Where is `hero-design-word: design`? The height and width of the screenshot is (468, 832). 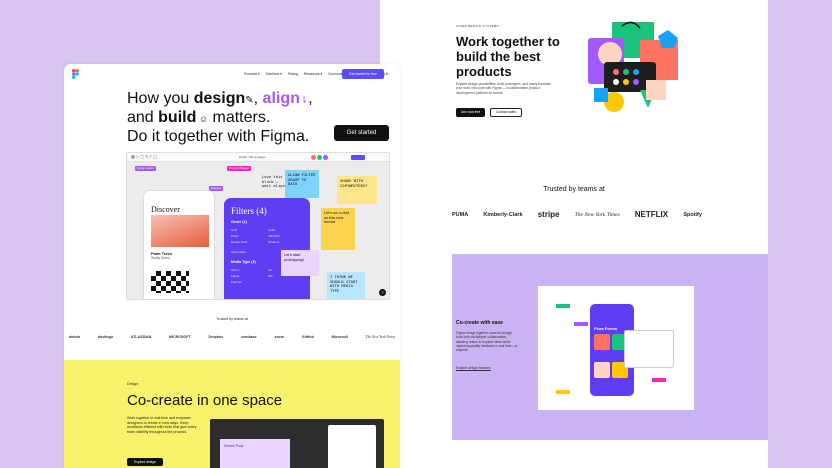 hero-design-word: design is located at coordinates (219, 98).